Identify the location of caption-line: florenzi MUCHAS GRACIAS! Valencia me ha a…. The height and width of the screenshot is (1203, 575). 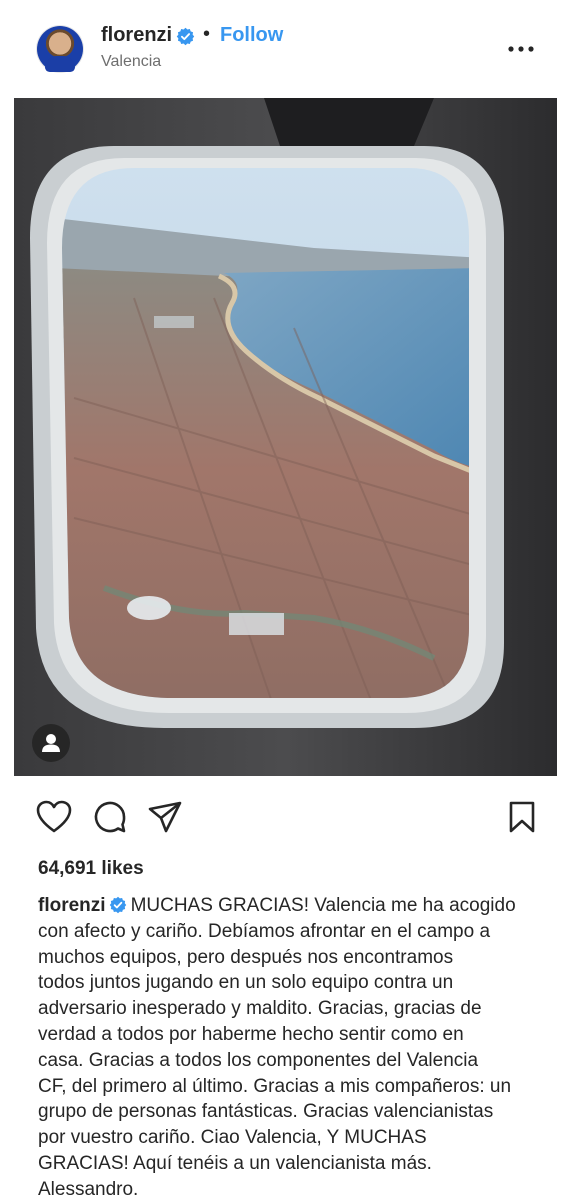
(288, 906).